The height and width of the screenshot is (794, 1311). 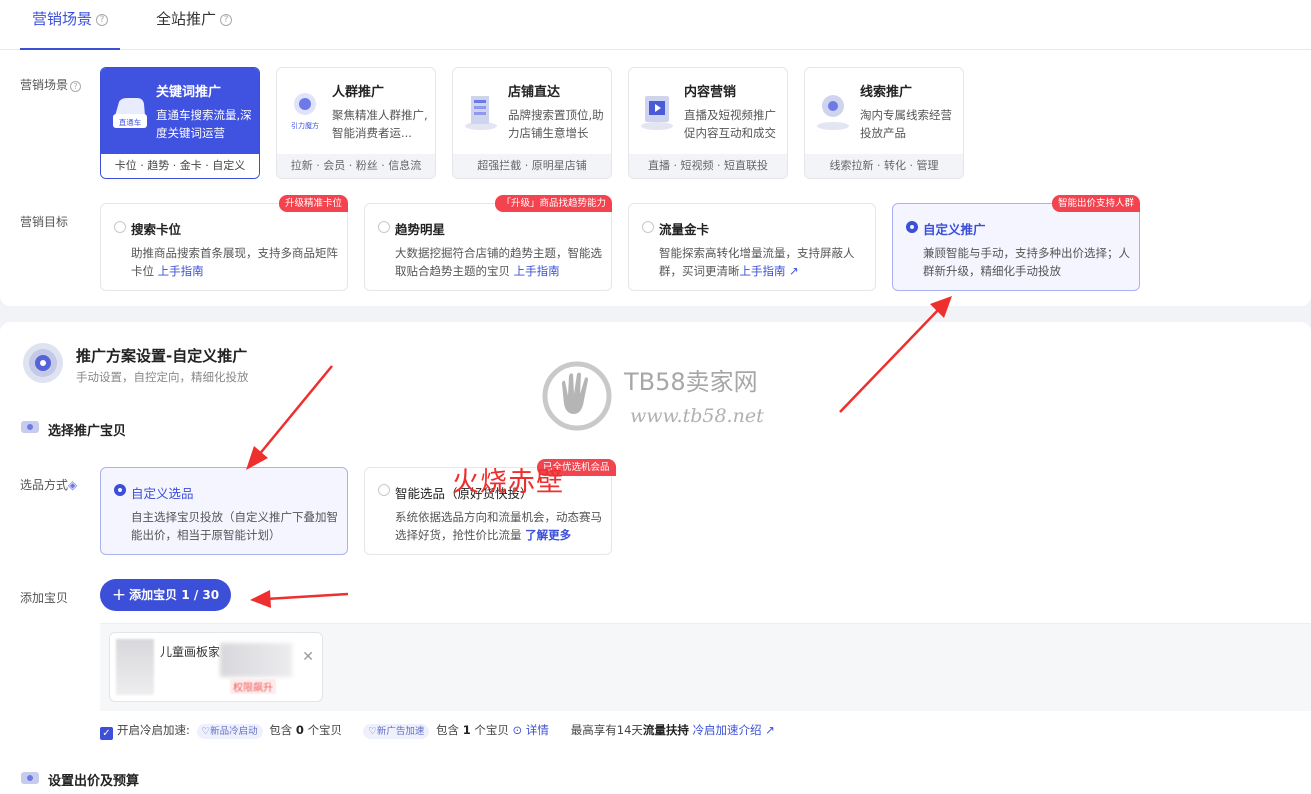 I want to click on add-goods-button: + 添加宝贝 1 / 30, so click(x=165, y=595).